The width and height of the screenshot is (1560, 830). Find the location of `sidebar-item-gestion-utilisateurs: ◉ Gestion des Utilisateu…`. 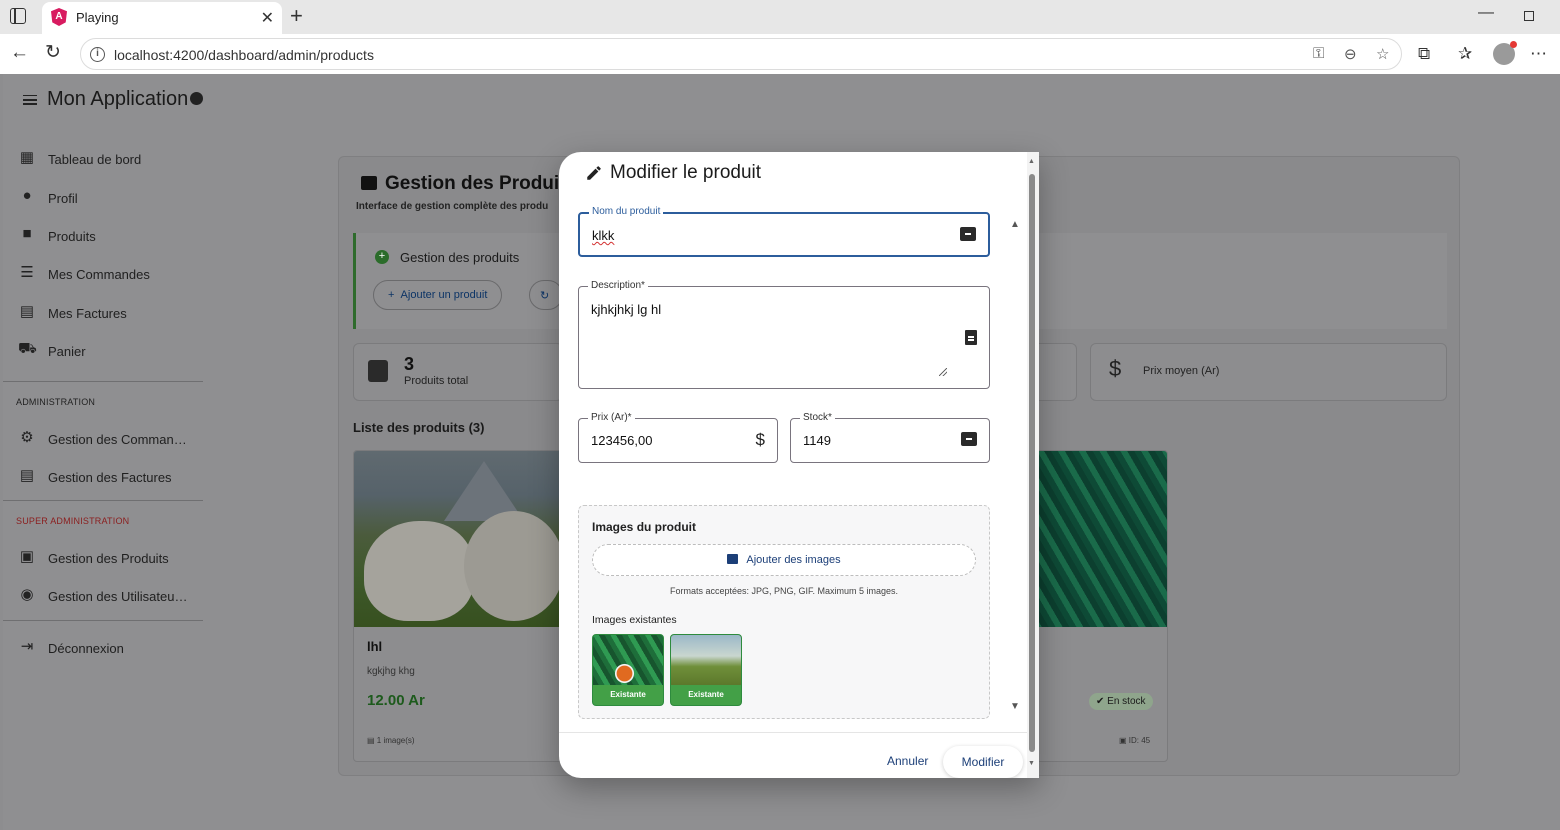

sidebar-item-gestion-utilisateurs: ◉ Gestion des Utilisateu… is located at coordinates (111, 597).